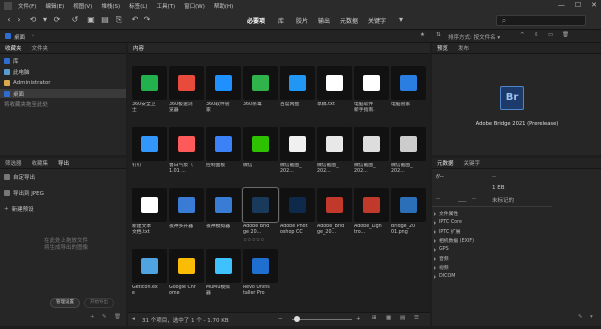 The image size is (601, 329). I want to click on trash-icon: 🗑, so click(117, 317).